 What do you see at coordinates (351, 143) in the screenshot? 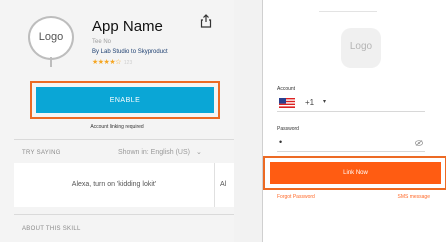
I see `password-field: •` at bounding box center [351, 143].